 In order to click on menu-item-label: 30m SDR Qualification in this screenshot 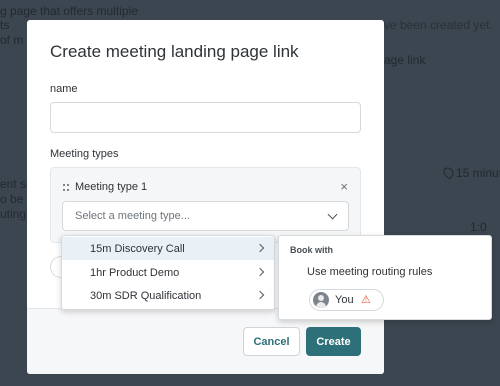, I will do `click(146, 296)`.